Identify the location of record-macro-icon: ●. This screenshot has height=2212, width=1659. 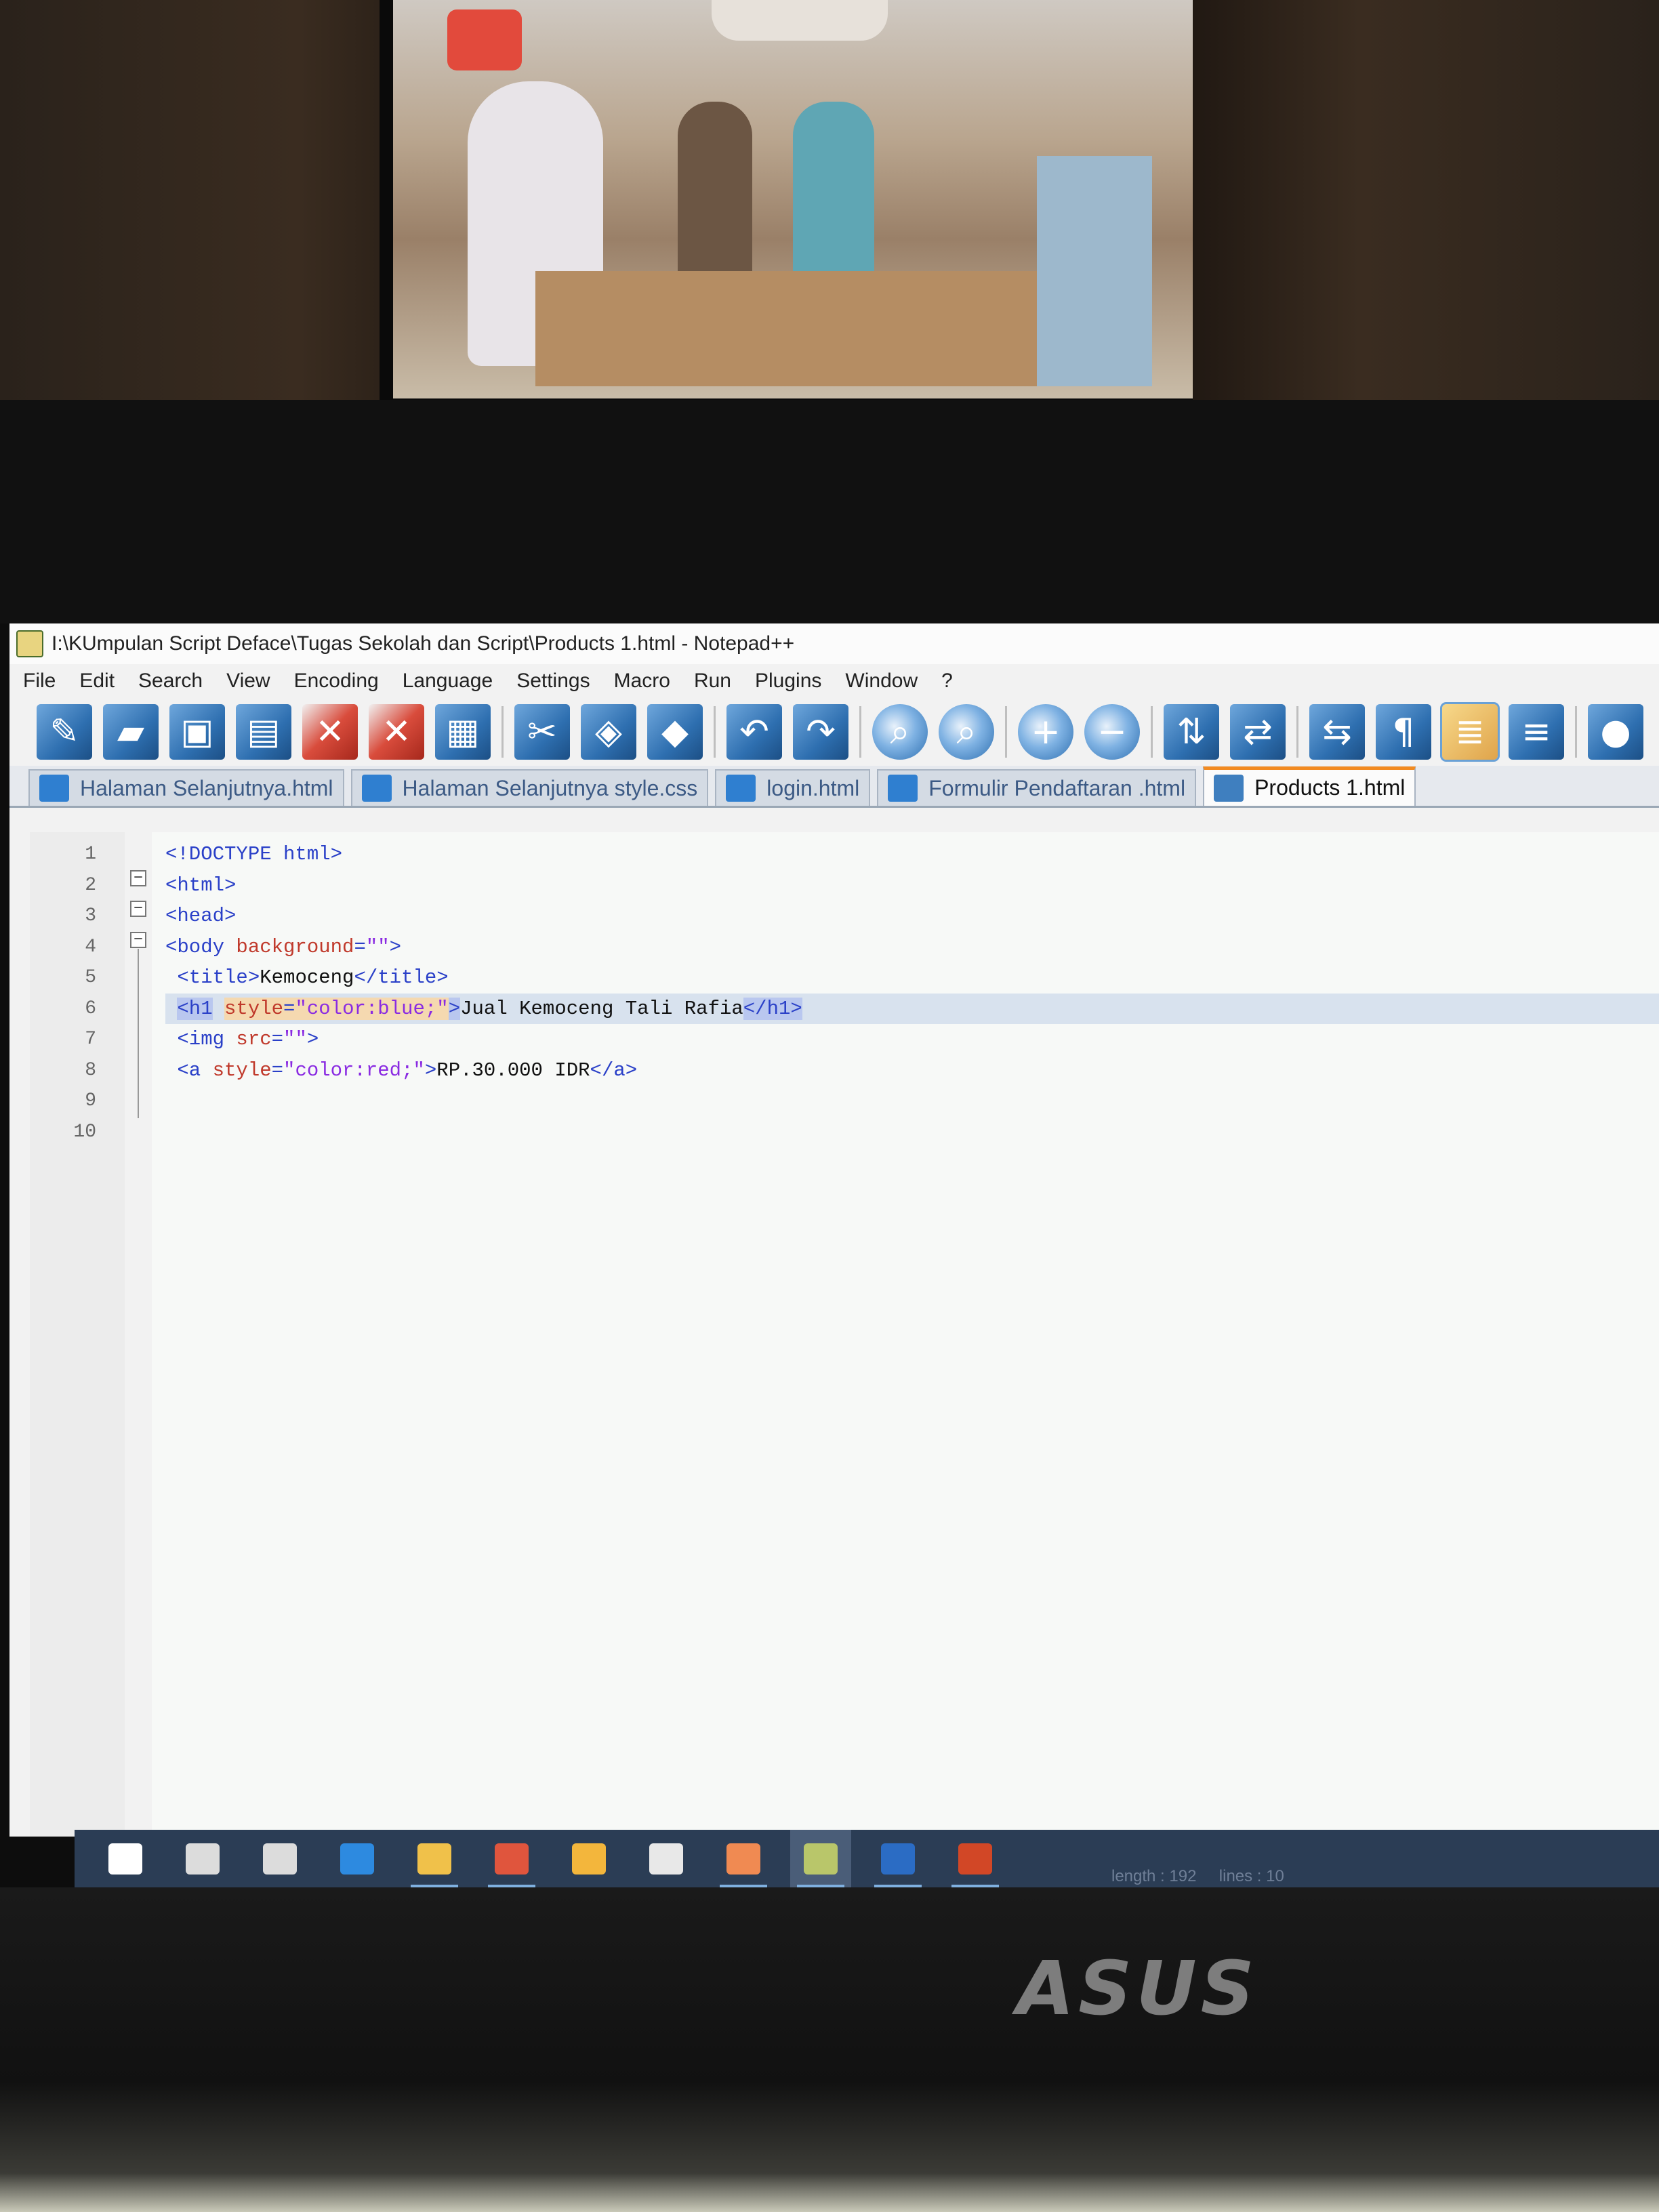
(1615, 732).